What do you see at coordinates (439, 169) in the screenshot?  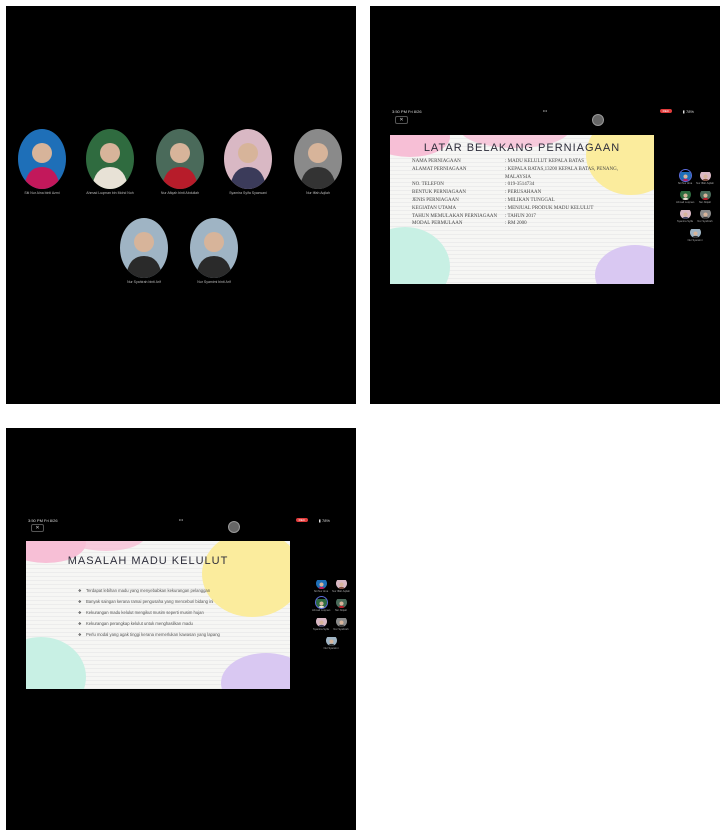 I see `info-label: ALAMAT PERNIAGAAN` at bounding box center [439, 169].